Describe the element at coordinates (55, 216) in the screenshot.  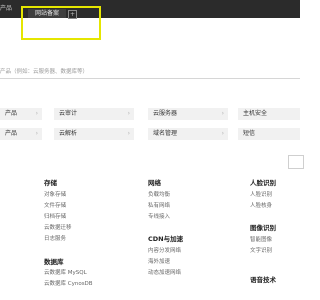
I see `link-archive-storage: 归档存储` at that location.